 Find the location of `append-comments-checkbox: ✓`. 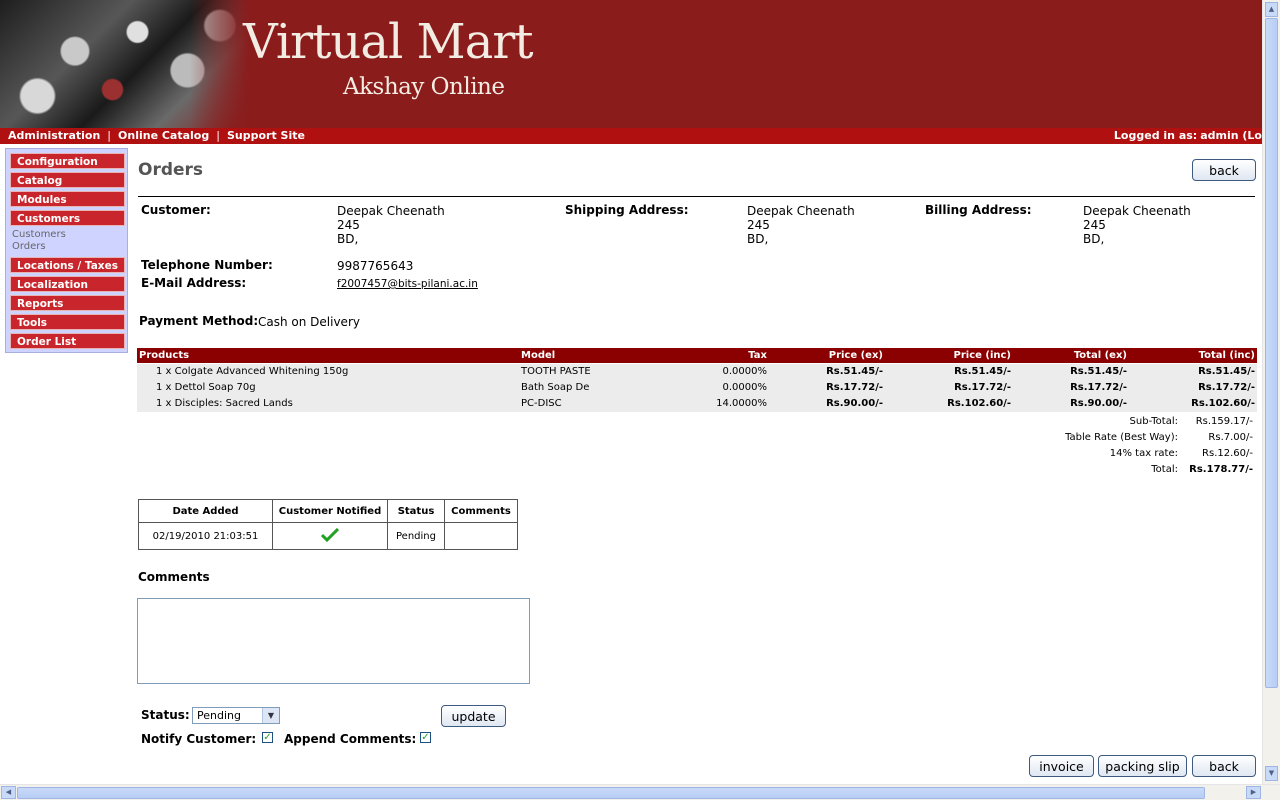

append-comments-checkbox: ✓ is located at coordinates (425, 737).